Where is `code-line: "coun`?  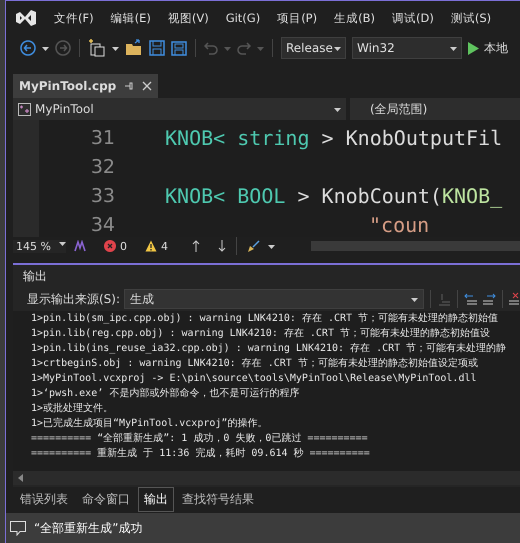
code-line: "coun is located at coordinates (399, 224).